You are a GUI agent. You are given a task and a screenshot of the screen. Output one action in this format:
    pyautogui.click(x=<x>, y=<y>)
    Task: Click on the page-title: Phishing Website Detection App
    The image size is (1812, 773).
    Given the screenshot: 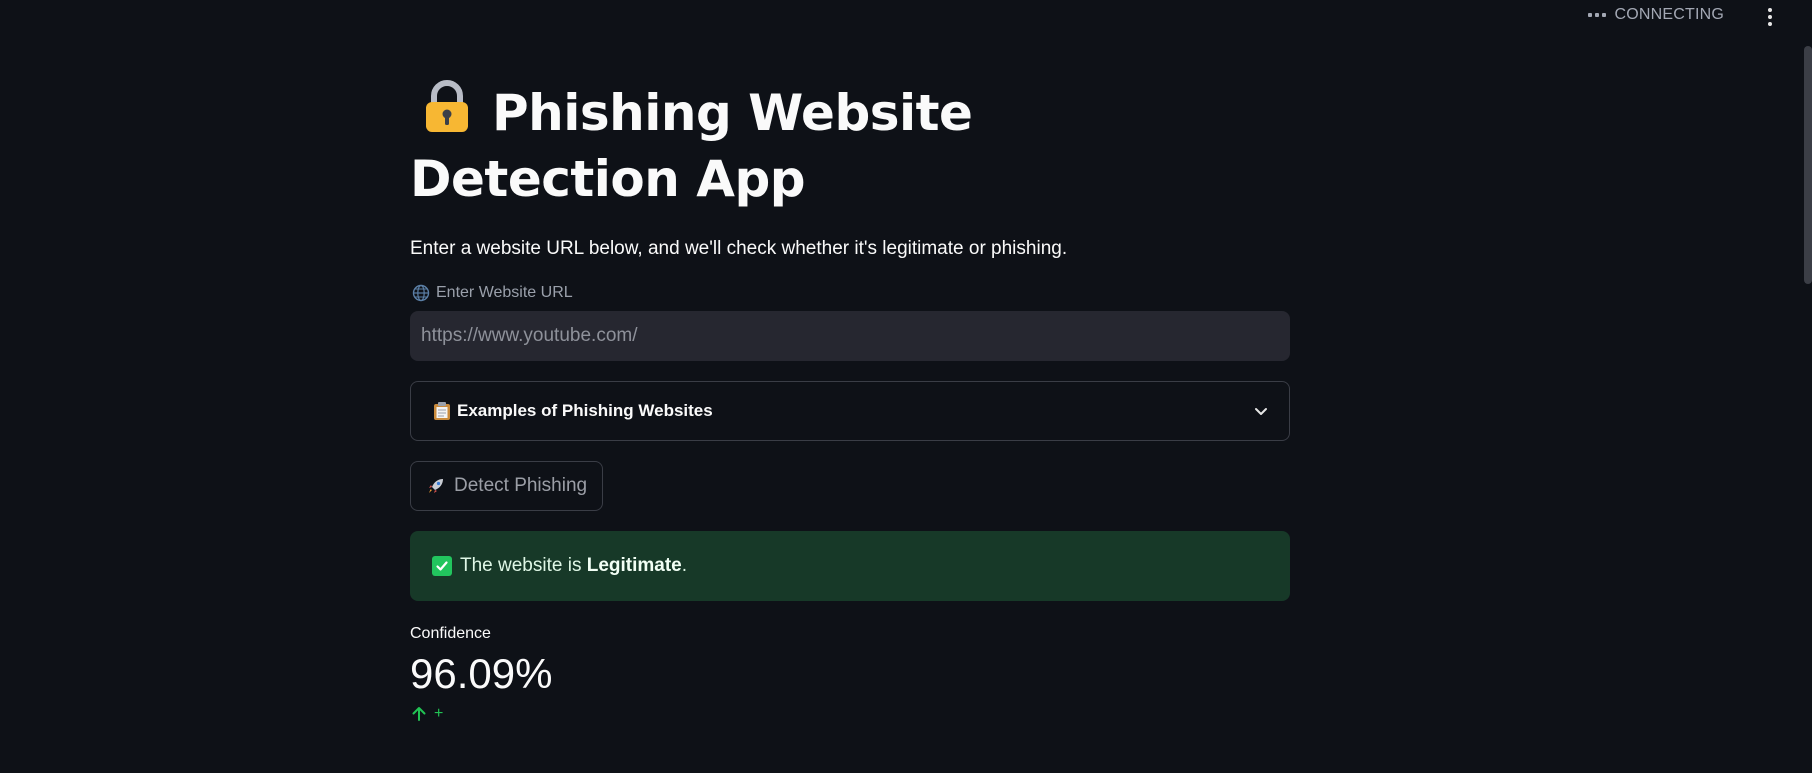 What is the action you would take?
    pyautogui.click(x=800, y=146)
    